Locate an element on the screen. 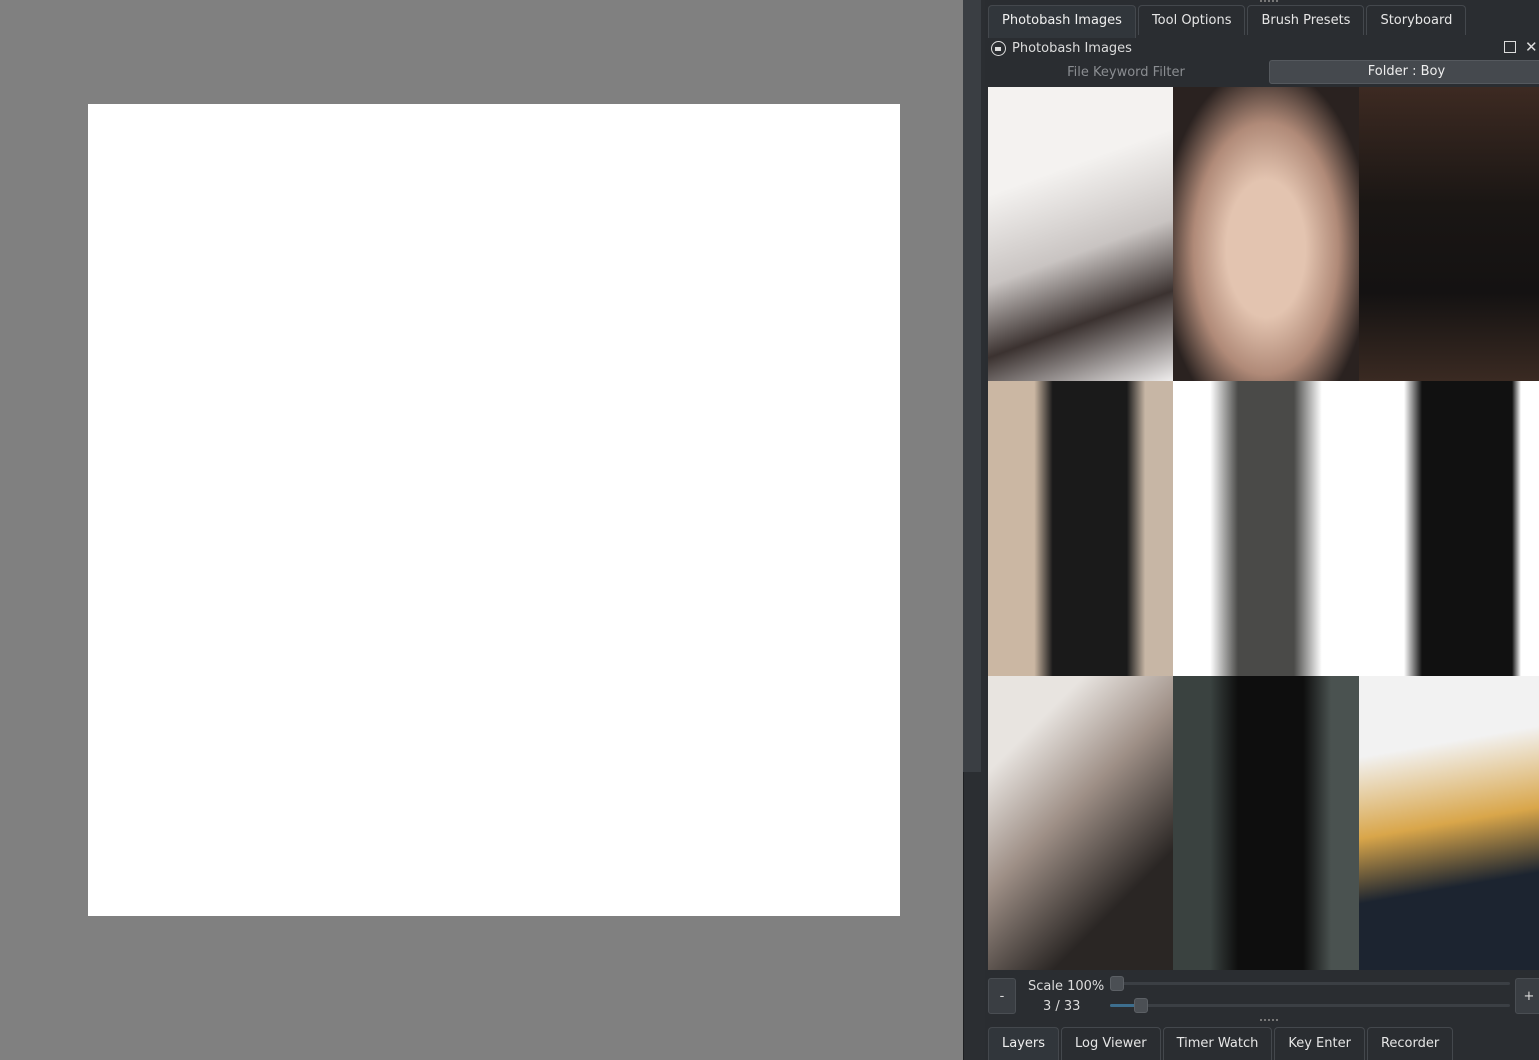  scale-label: Scale 100% is located at coordinates (1066, 986).